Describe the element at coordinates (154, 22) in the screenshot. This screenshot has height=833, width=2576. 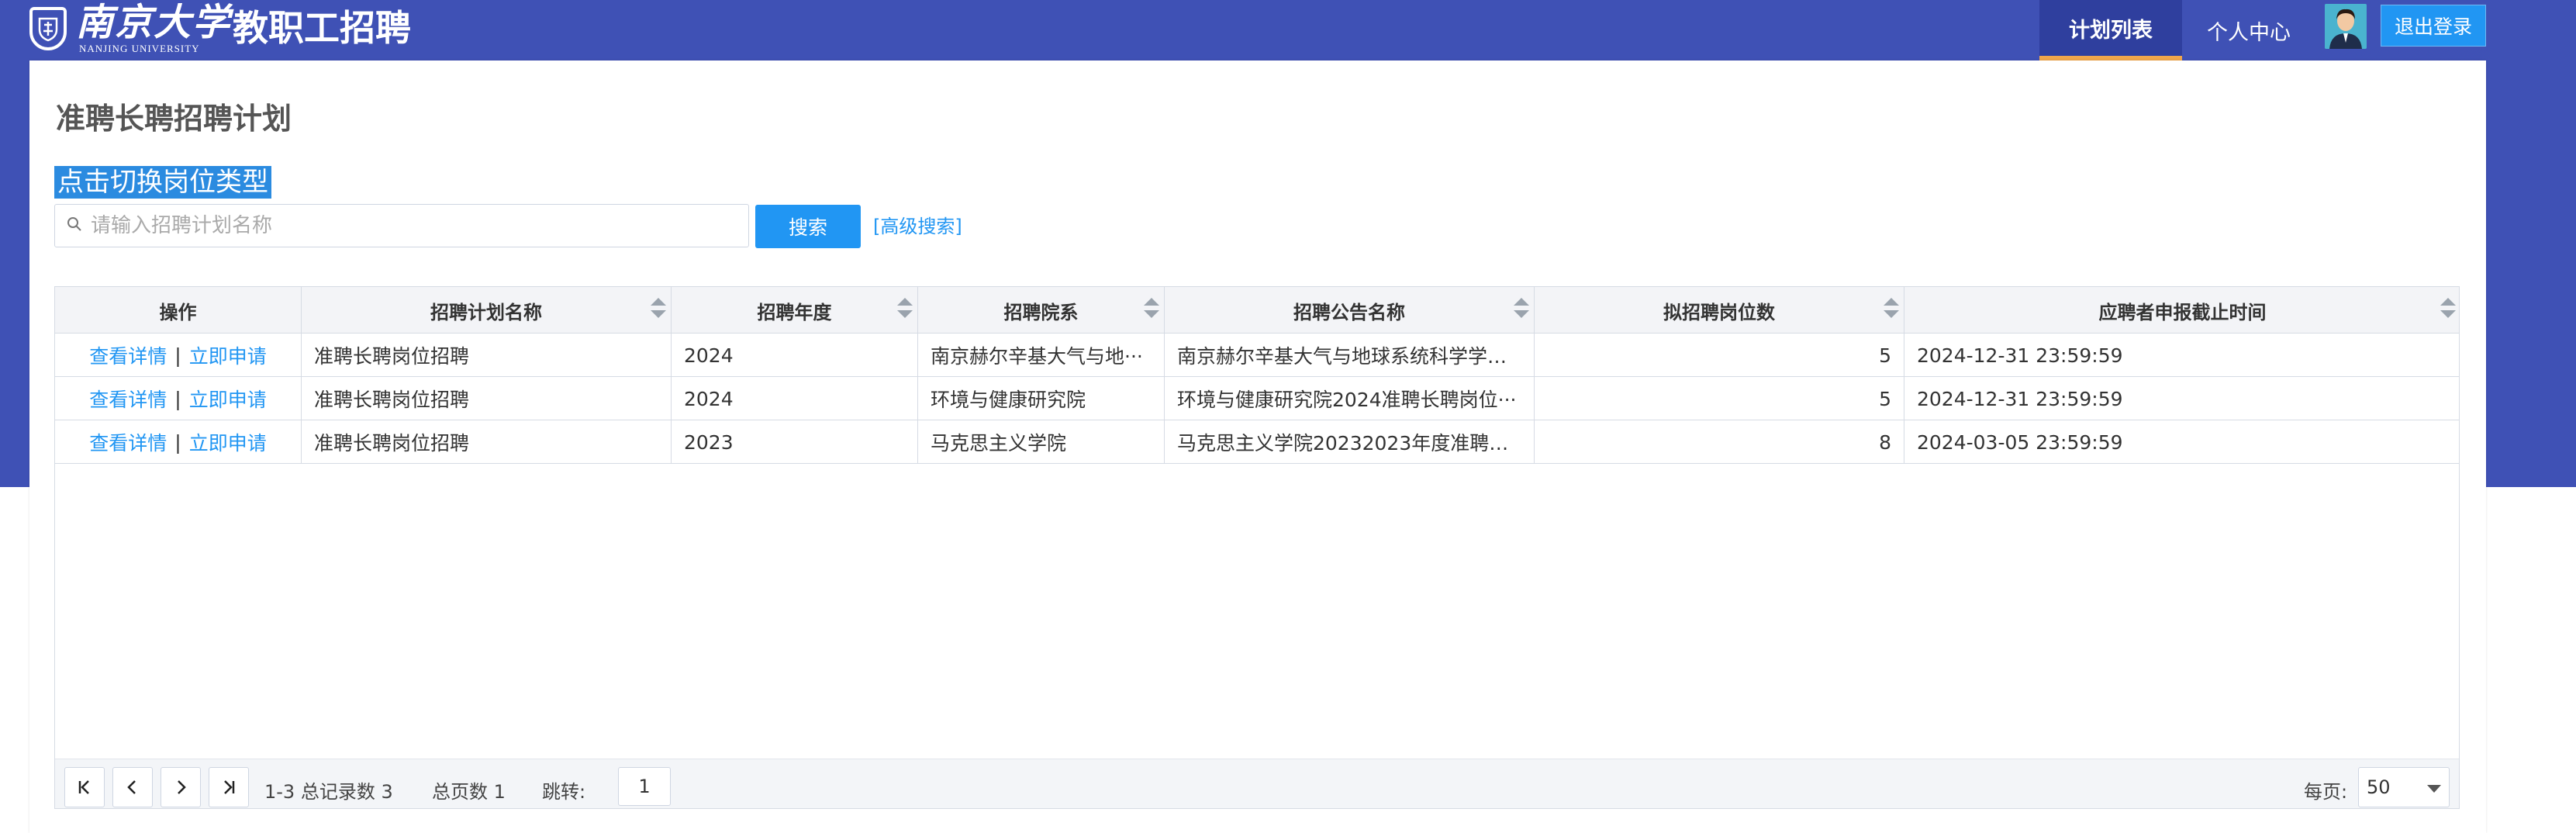
I see `logo-chinese-name: 南京大学` at that location.